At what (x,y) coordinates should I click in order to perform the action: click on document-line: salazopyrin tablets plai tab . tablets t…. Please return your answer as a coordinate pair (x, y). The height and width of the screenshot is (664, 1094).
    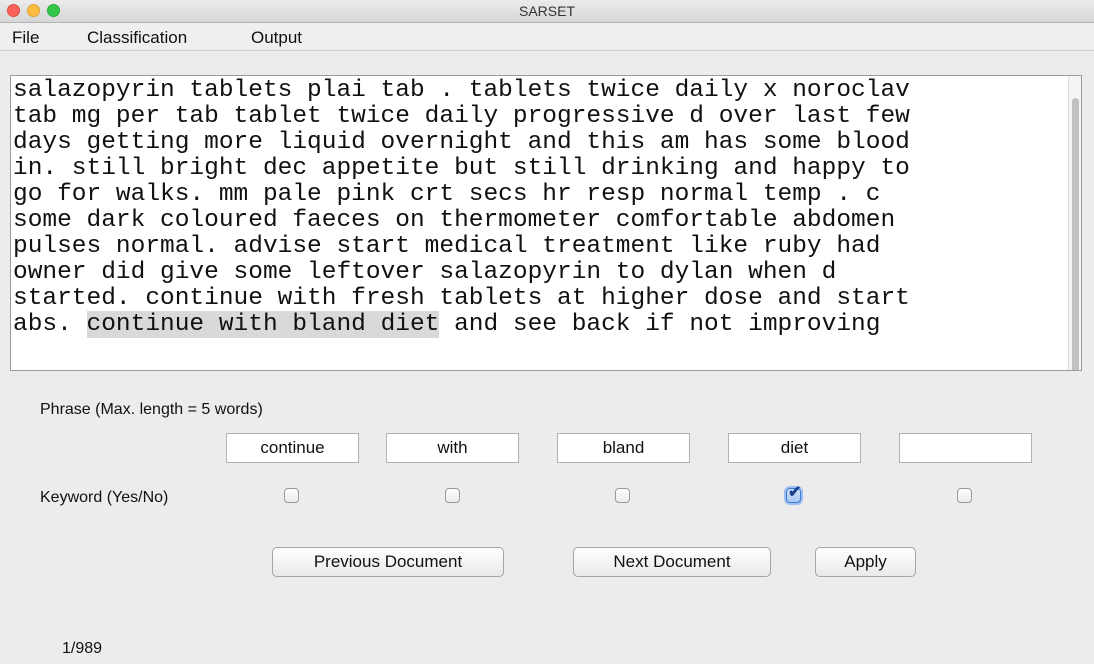
    Looking at the image, I should click on (461, 90).